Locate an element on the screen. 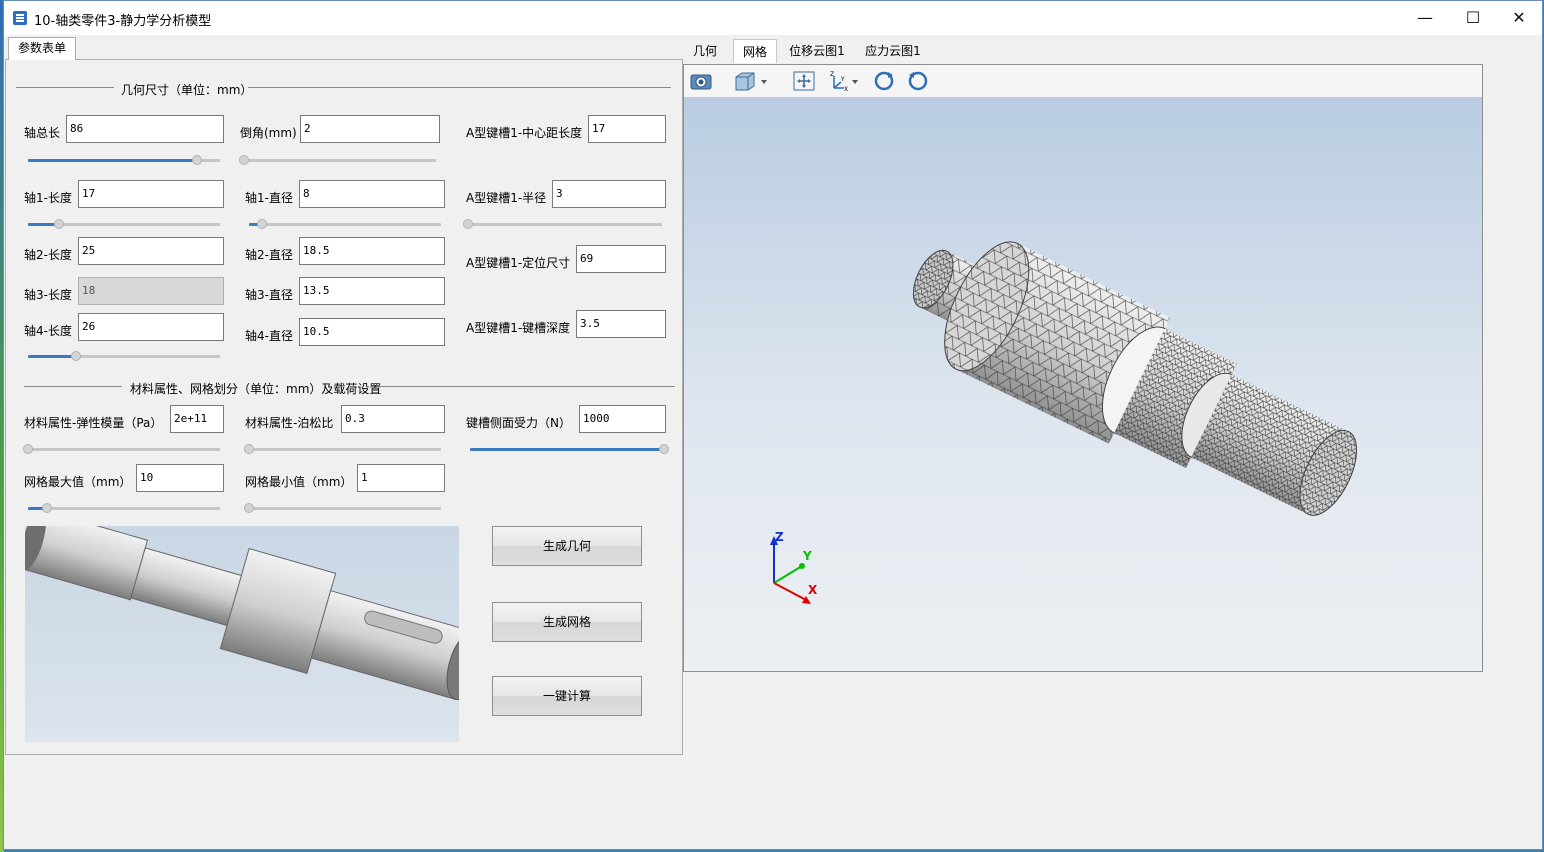 This screenshot has height=852, width=1544. shaft2-diameter-input: 18.5 is located at coordinates (372, 251).